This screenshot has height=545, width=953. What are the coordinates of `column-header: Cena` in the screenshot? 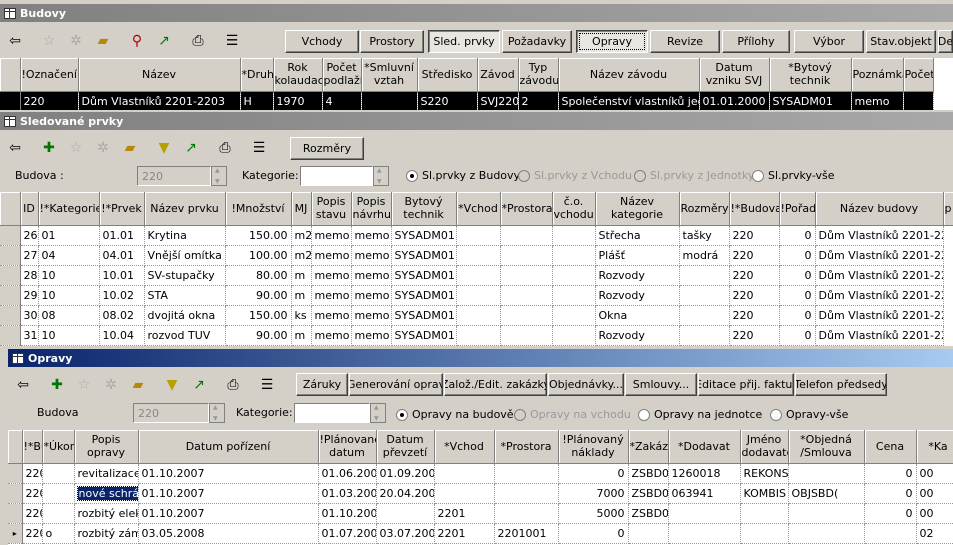 It's located at (890, 447).